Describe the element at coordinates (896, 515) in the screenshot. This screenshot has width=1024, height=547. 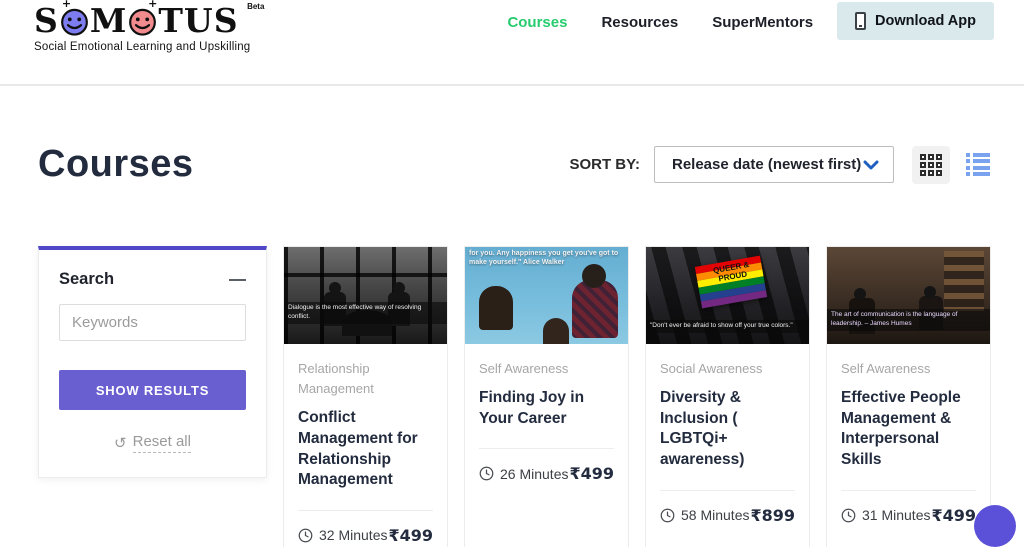
I see `course-duration-label: 31 Minutes` at that location.